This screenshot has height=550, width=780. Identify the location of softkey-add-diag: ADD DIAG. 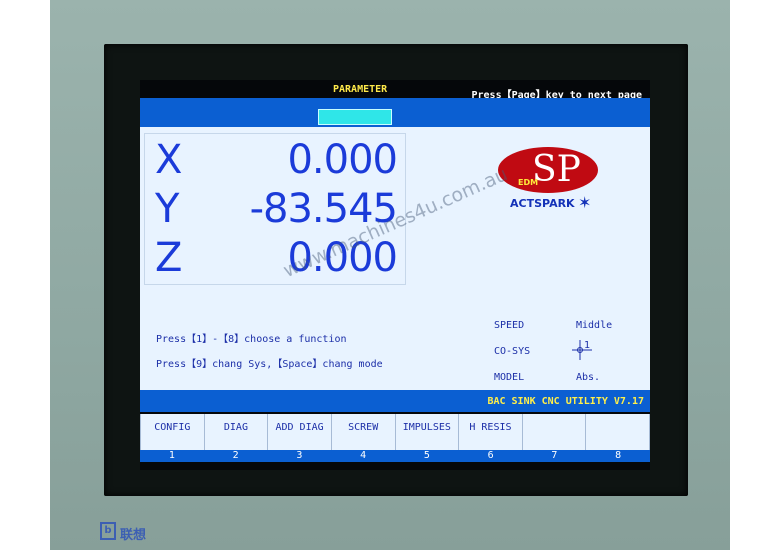
(300, 432).